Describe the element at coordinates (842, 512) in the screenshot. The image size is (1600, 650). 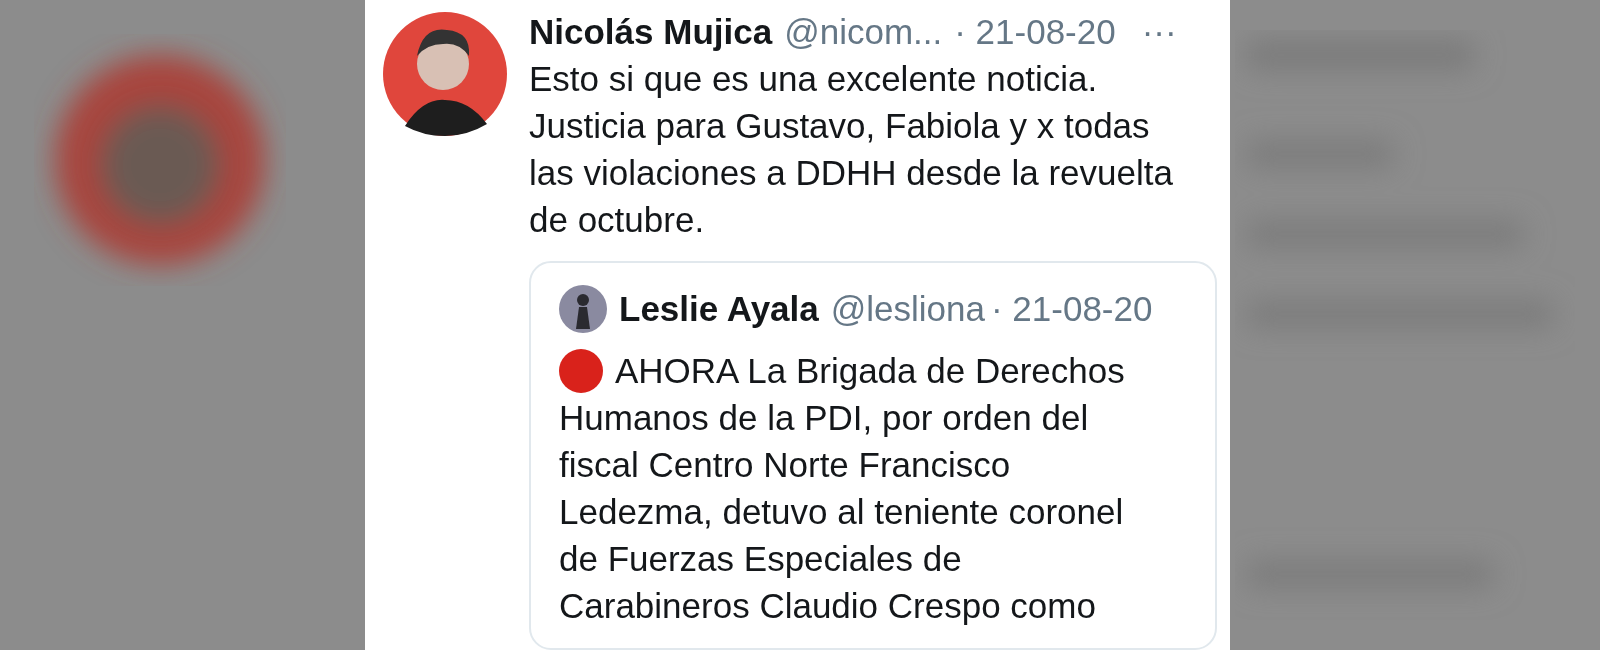
I see `quoted-text: Humanos de la PDI, por orden del fiscal Centro Norte Francisco Ledezma, detuvo al teniente coronel de Fuerzas Especiales de Carabineros Claudio Crespo como` at that location.